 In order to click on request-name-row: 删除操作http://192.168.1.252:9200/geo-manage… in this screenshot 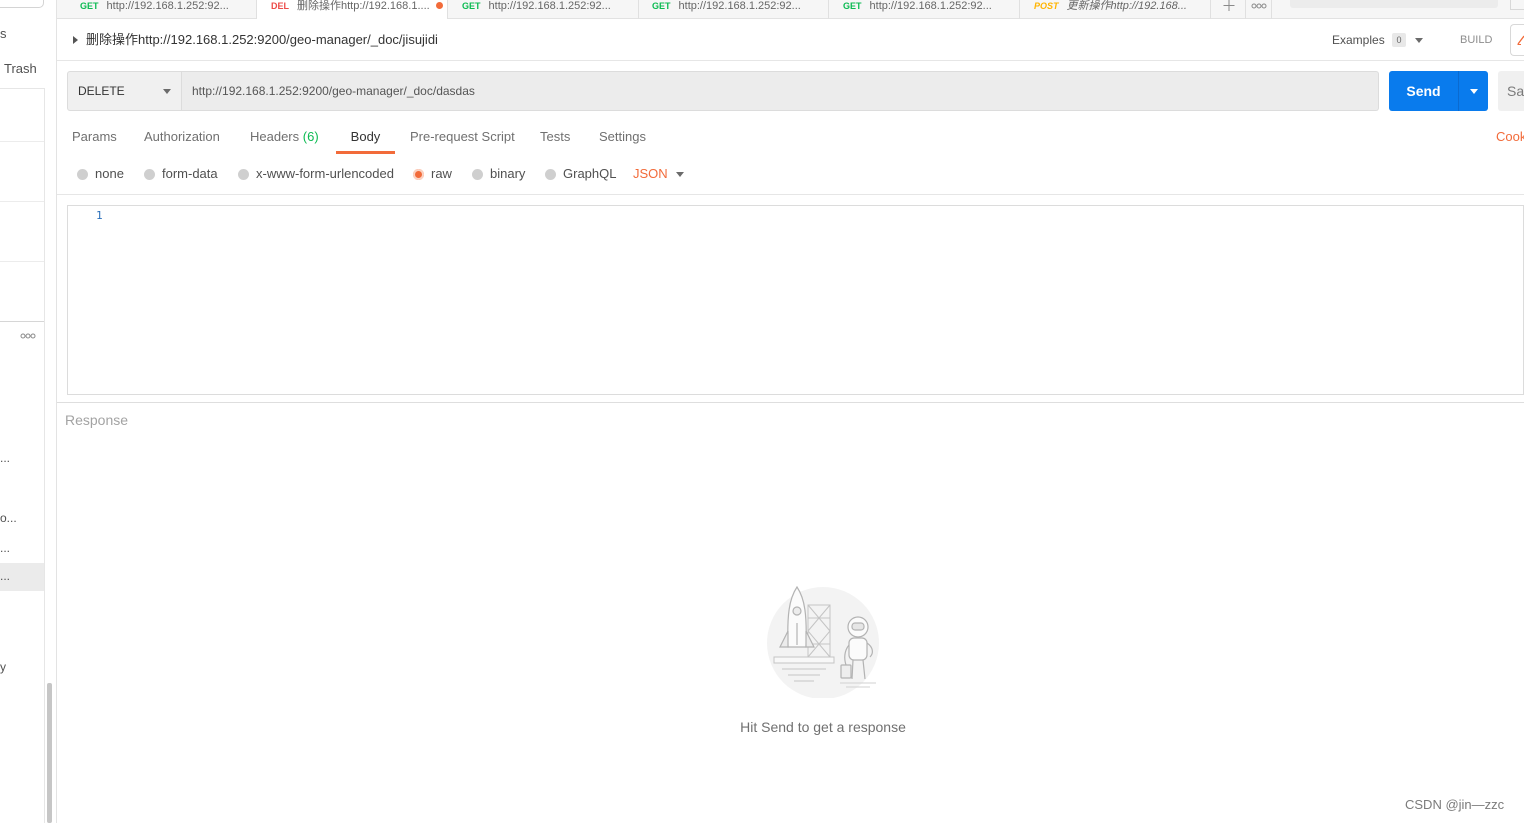, I will do `click(790, 43)`.